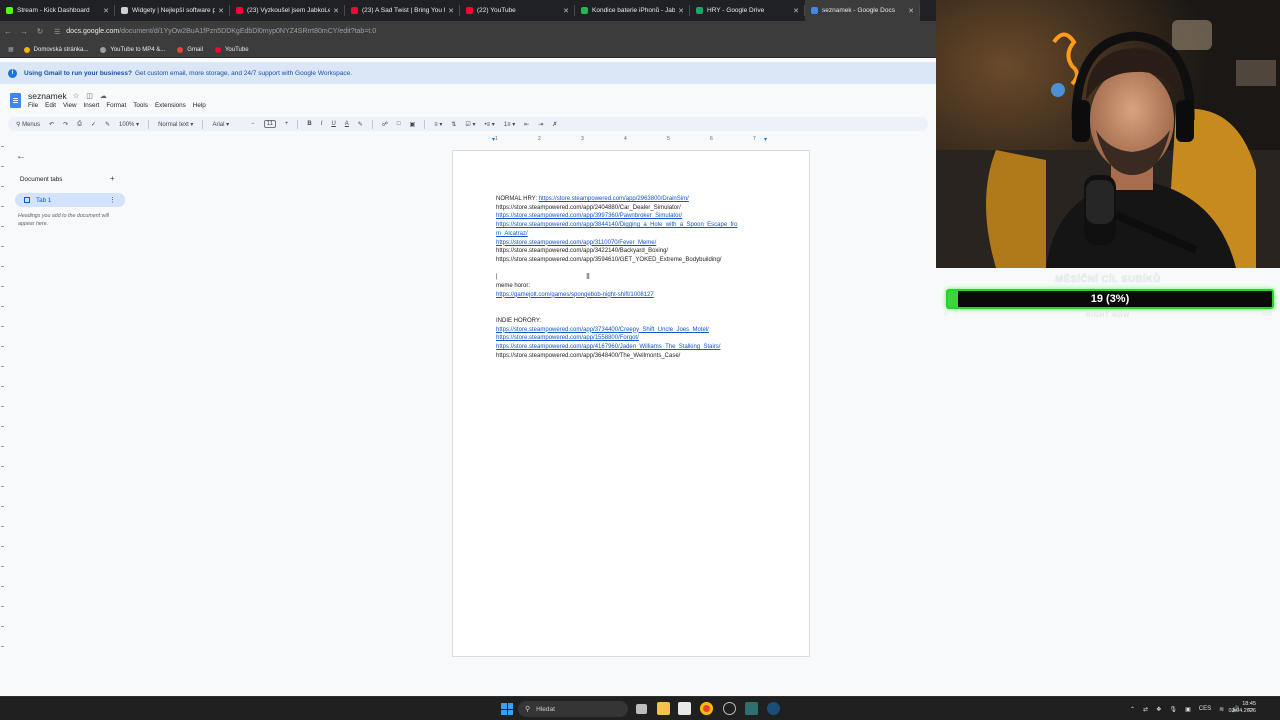 This screenshot has width=1280, height=720. What do you see at coordinates (103, 96) in the screenshot?
I see `cloud-status-icon: ☁` at bounding box center [103, 96].